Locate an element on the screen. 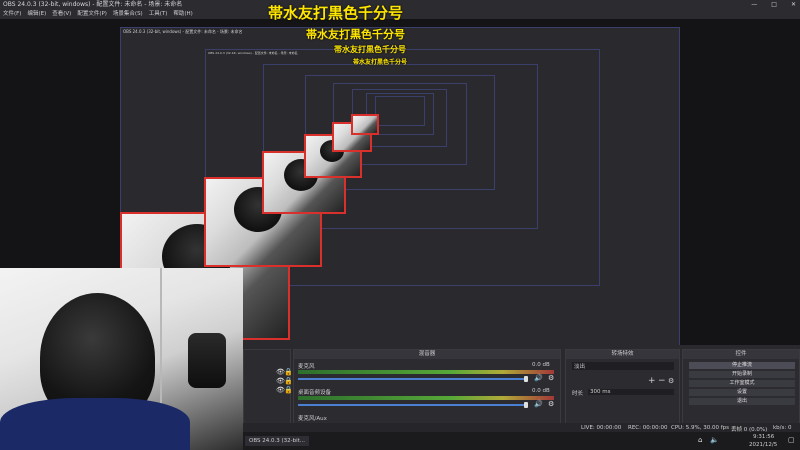  rec-time: REC: 00:00:00 is located at coordinates (648, 428).